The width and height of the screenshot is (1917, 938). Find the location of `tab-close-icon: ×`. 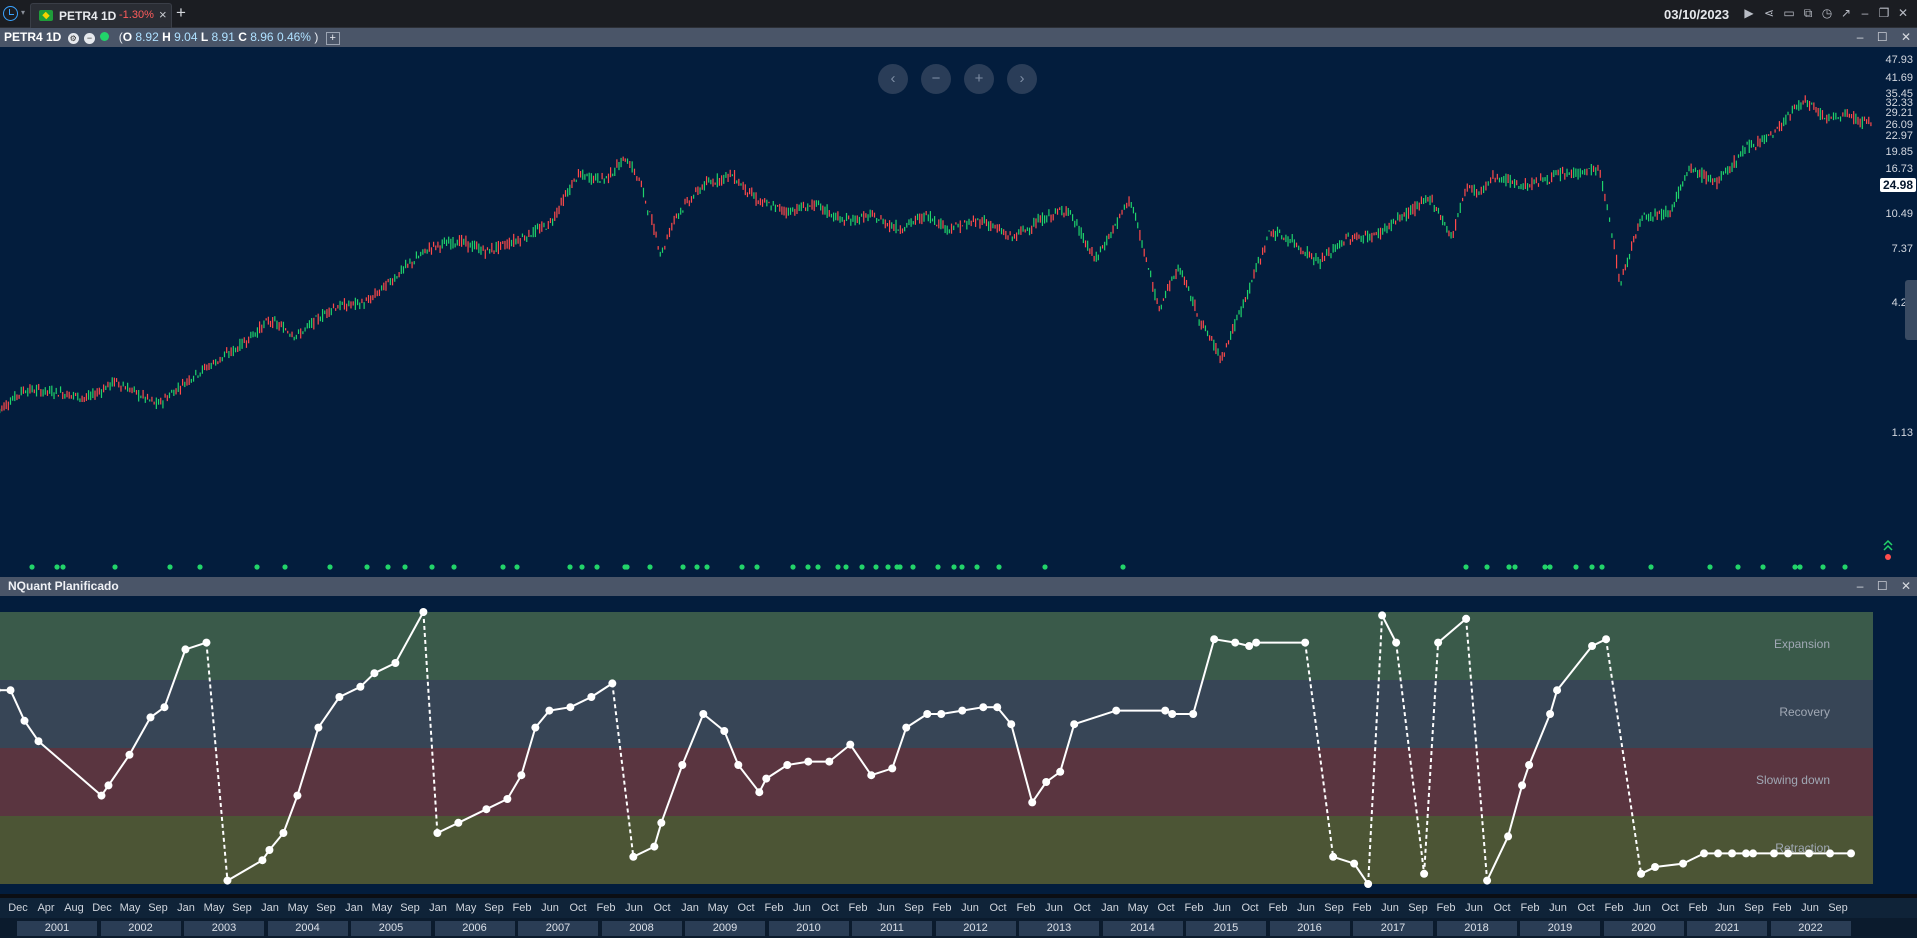

tab-close-icon: × is located at coordinates (163, 14).